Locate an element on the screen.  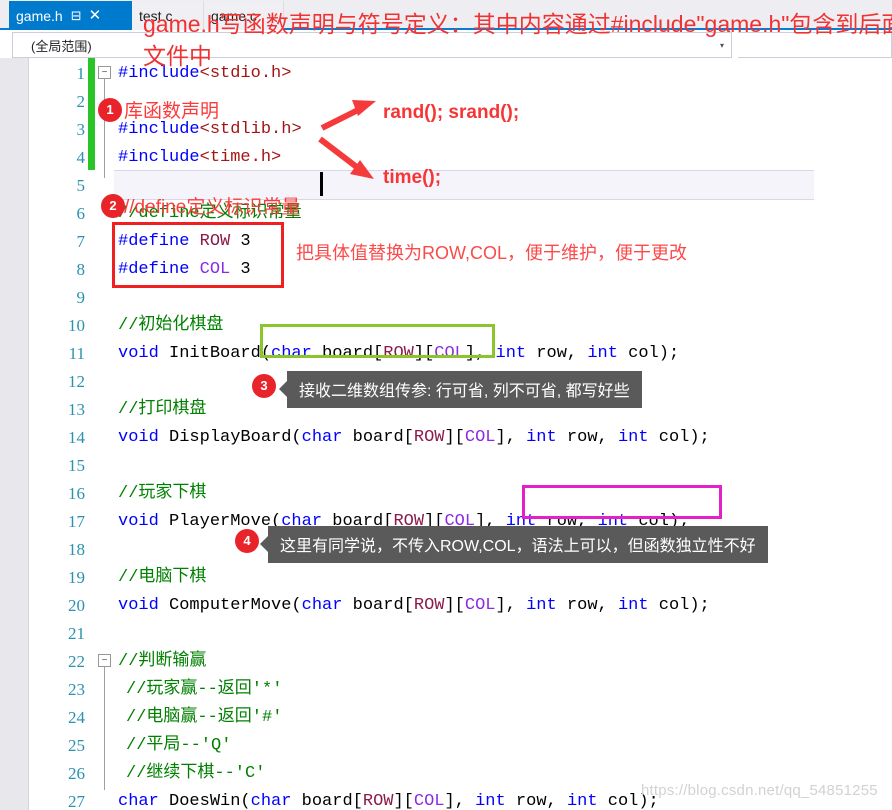
line-number: 20 is located at coordinates (76, 605).